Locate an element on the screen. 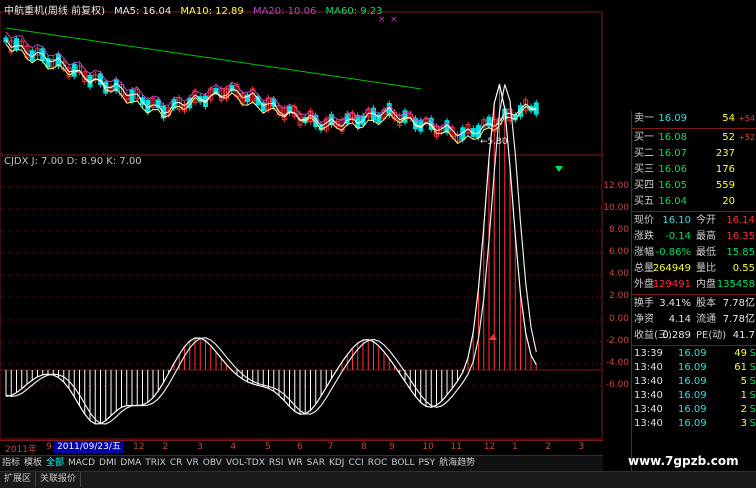 This screenshot has width=756, height=488. tab-indicator: 指标 is located at coordinates (11, 463).